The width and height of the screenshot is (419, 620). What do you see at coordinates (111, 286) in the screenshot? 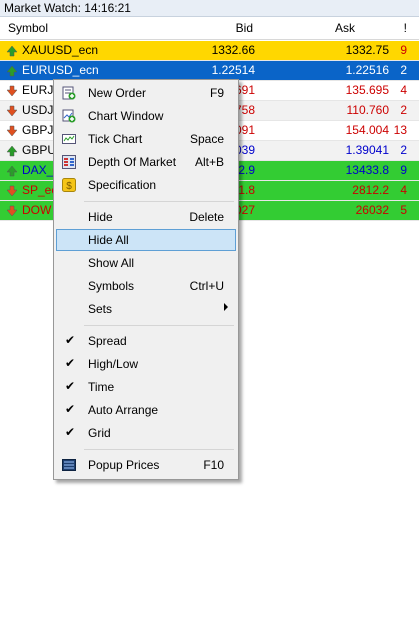
I see `menu-label: Symbols` at bounding box center [111, 286].